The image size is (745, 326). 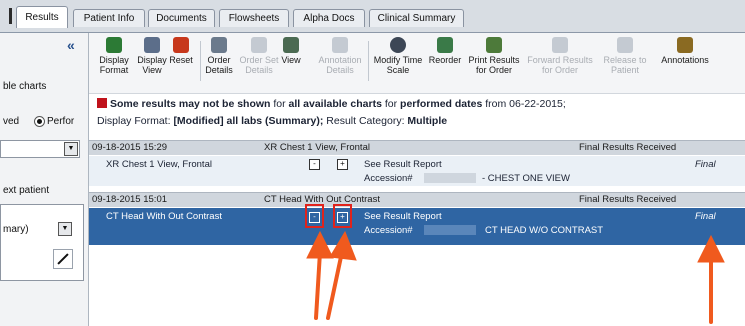 What do you see at coordinates (416, 18) in the screenshot?
I see `tab-clinical-summary: Clinical Summary` at bounding box center [416, 18].